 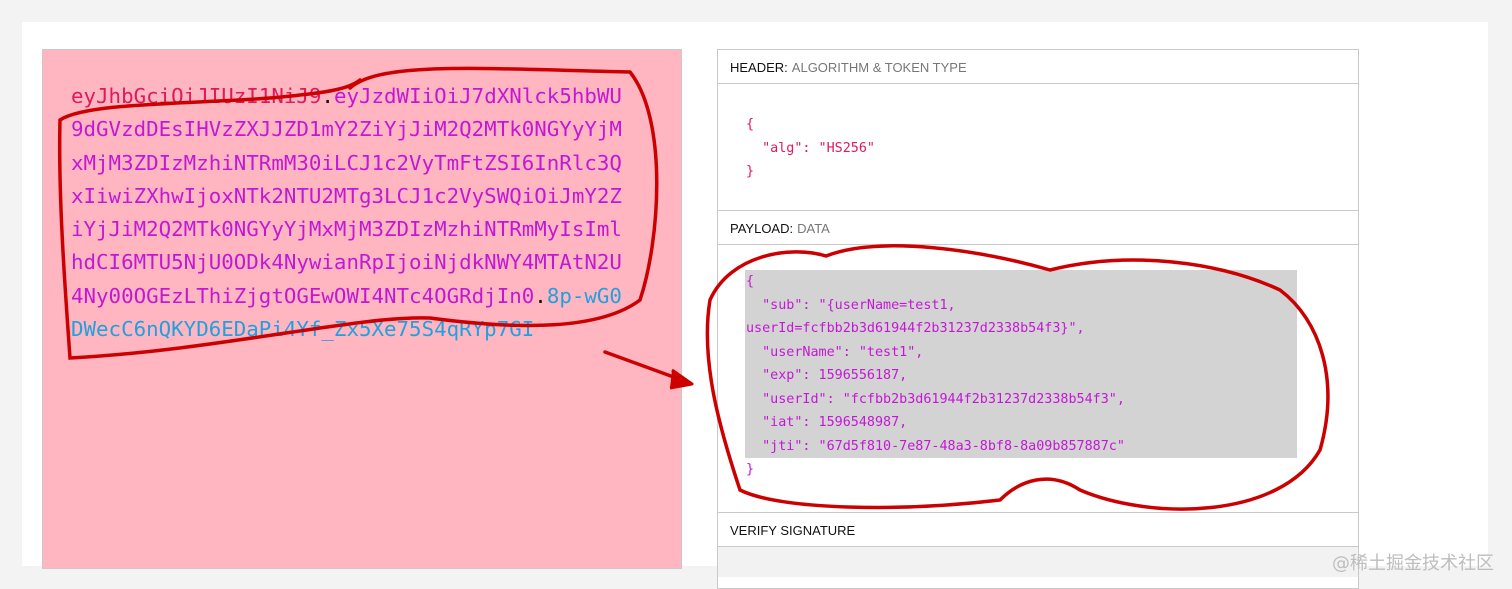 What do you see at coordinates (793, 530) in the screenshot?
I see `verify-label: VERIFY SIGNATURE` at bounding box center [793, 530].